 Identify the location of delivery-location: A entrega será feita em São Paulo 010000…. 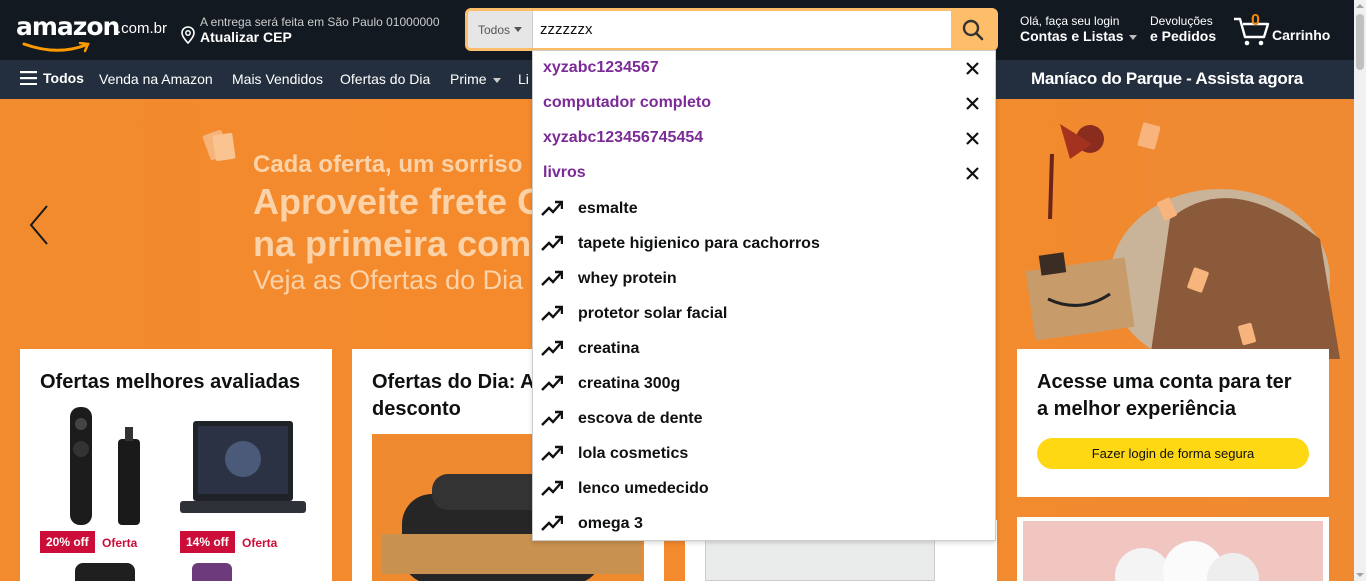
(316, 31).